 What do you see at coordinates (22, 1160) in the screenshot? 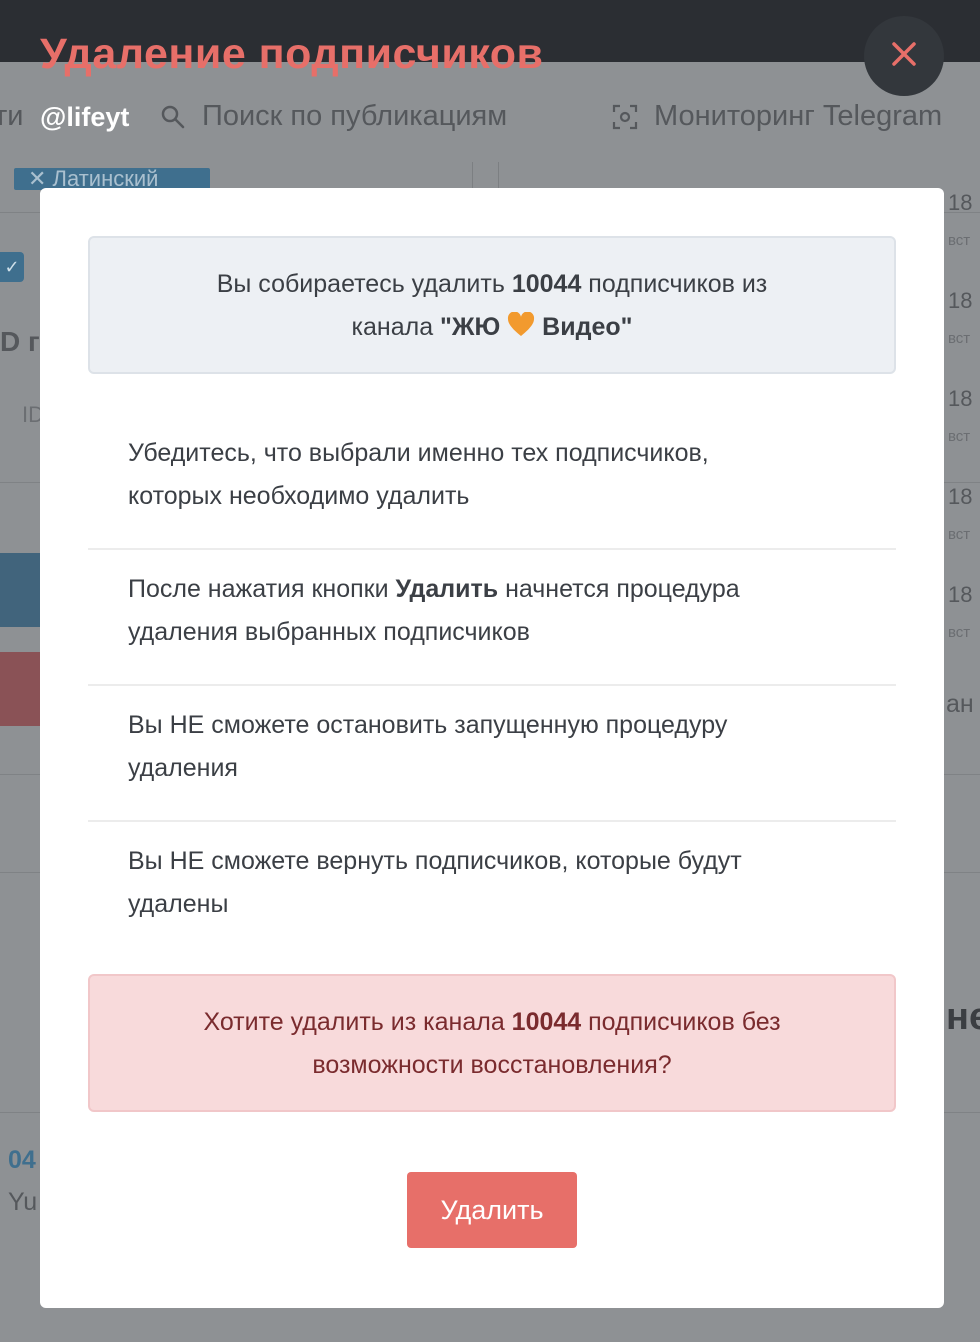
I see `row-number-fragment: 04` at bounding box center [22, 1160].